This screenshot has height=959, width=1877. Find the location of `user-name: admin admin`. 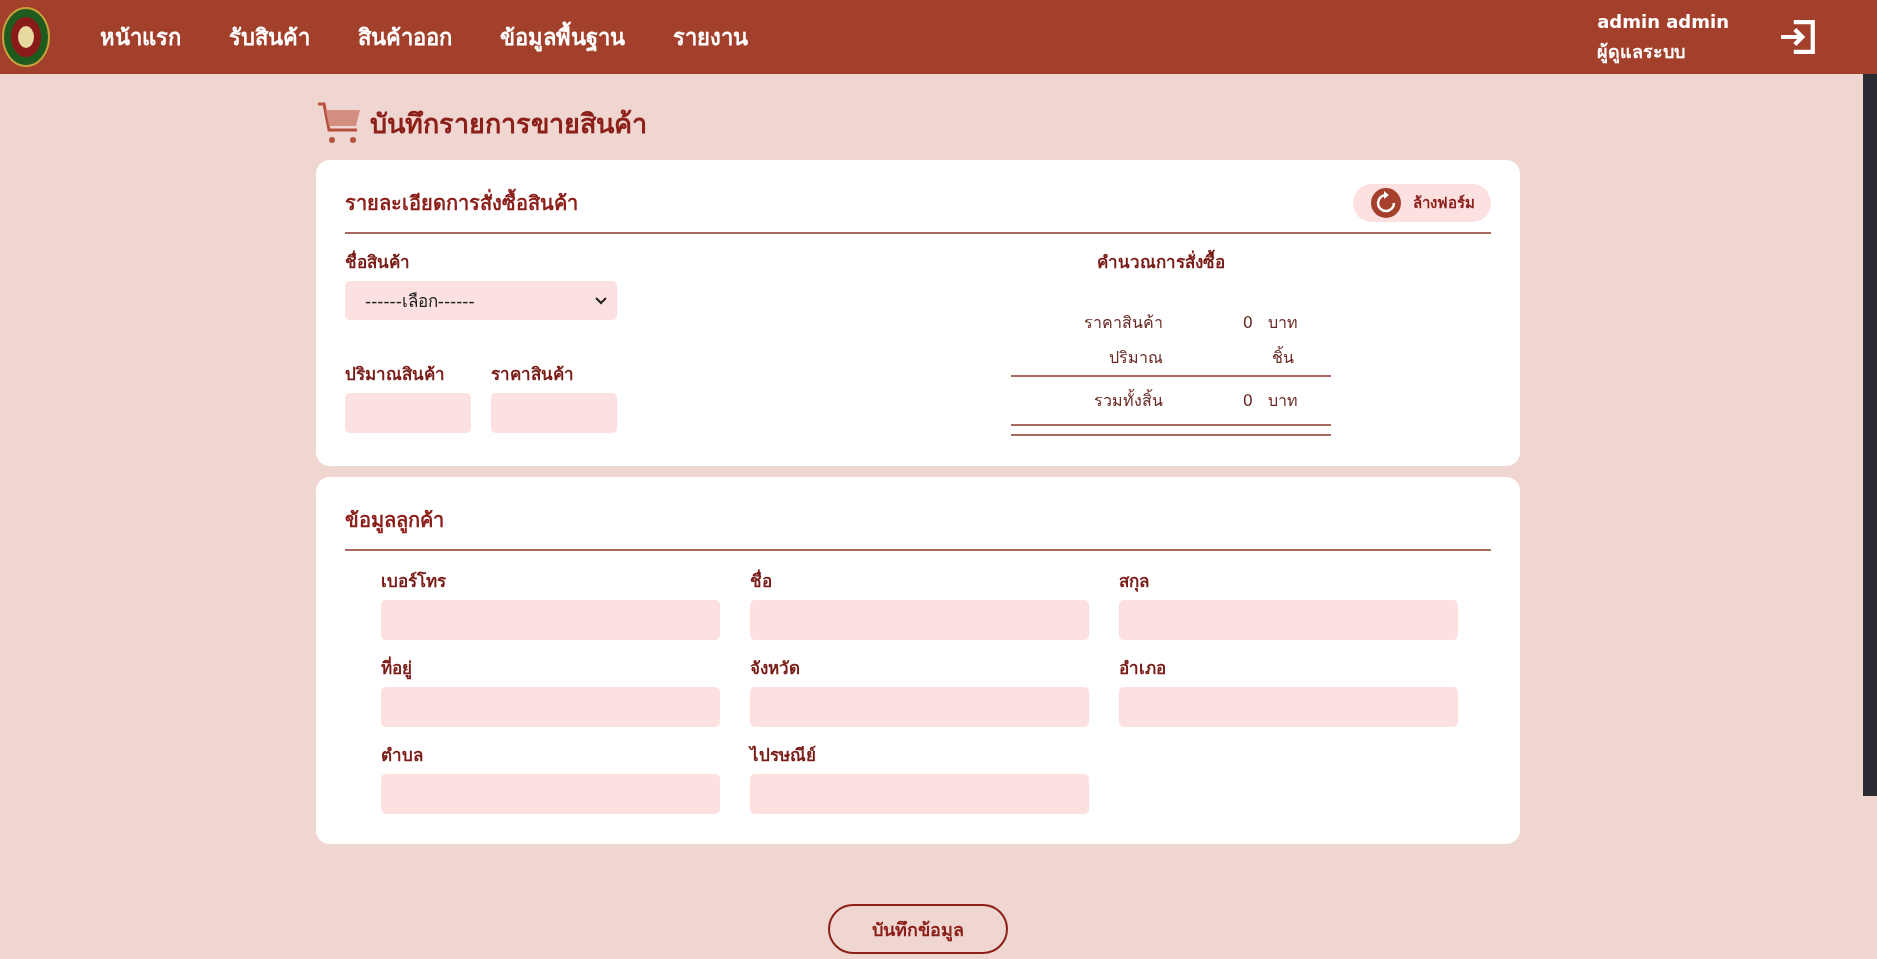

user-name: admin admin is located at coordinates (1663, 22).